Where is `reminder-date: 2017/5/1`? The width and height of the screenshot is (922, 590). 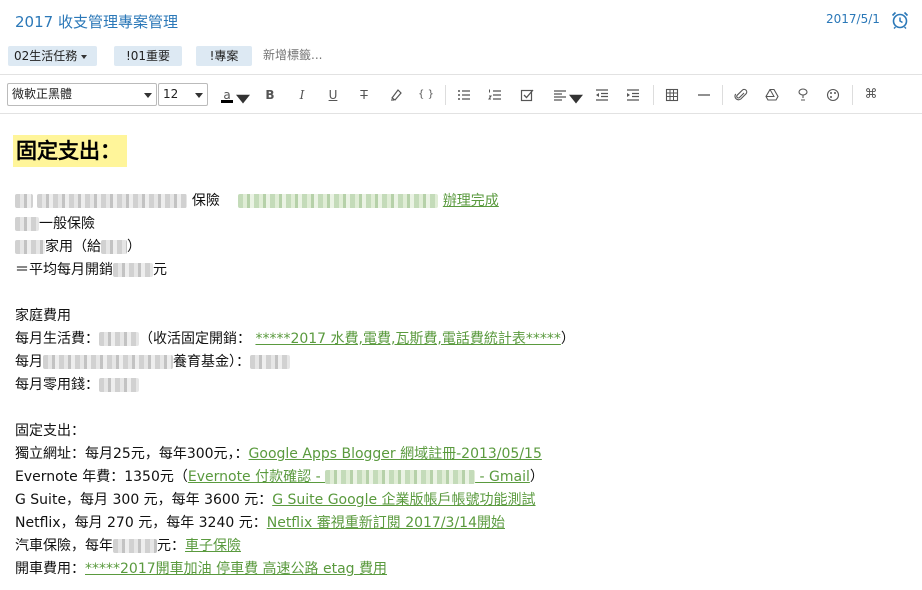
reminder-date: 2017/5/1 is located at coordinates (853, 19).